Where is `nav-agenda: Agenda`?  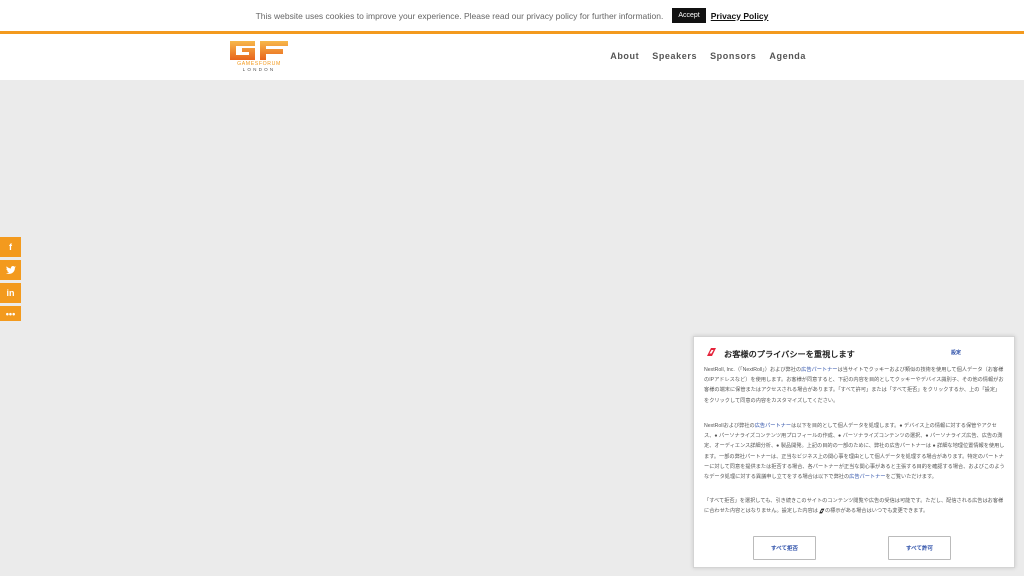
nav-agenda: Agenda is located at coordinates (787, 56).